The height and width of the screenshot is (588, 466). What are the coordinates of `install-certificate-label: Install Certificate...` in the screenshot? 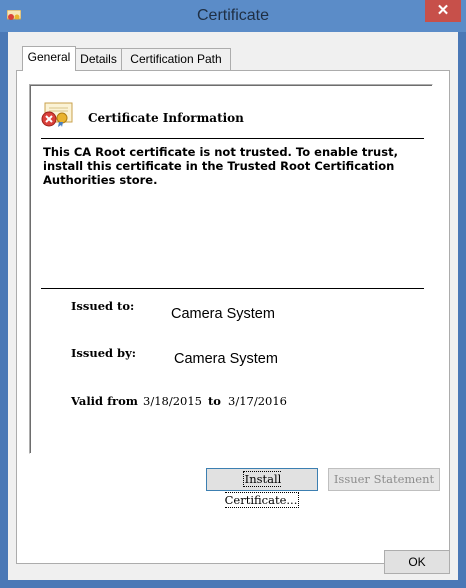 It's located at (262, 489).